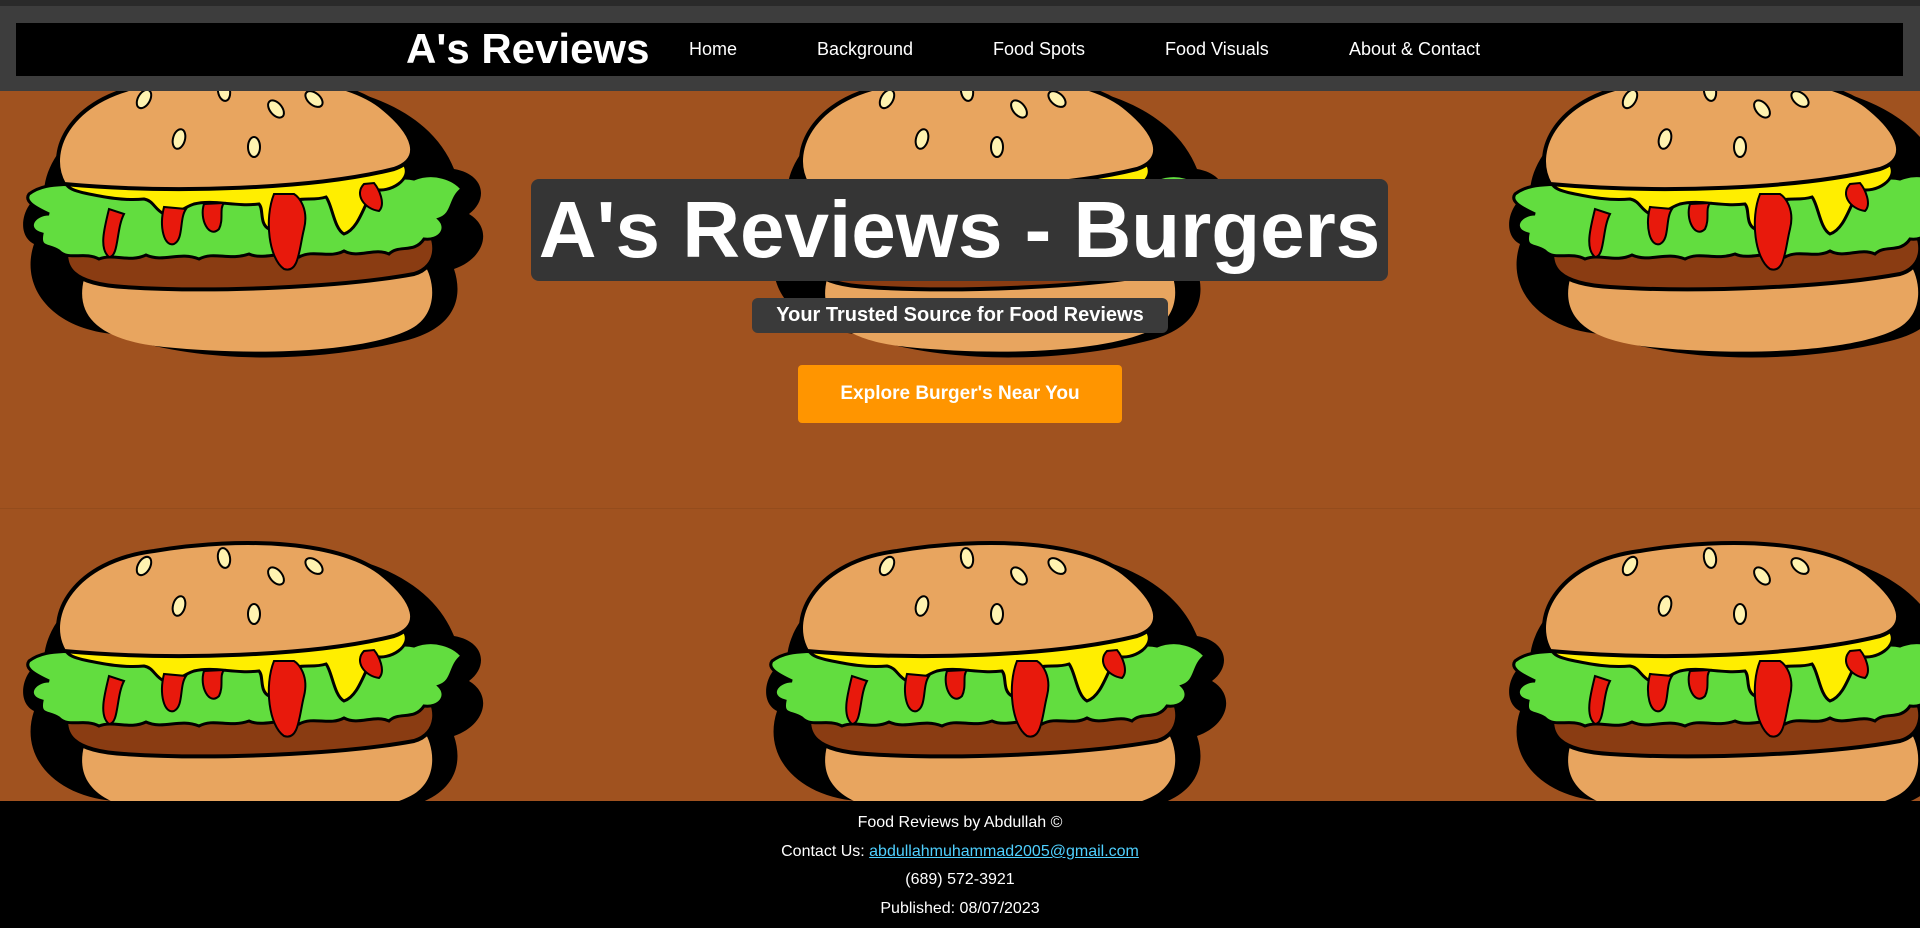 The height and width of the screenshot is (928, 1920). I want to click on hero-title: A's Reviews - Burgers, so click(959, 230).